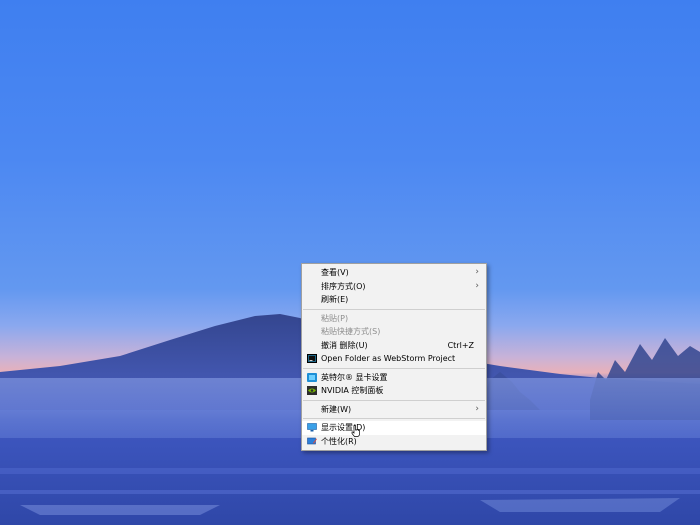 Image resolution: width=700 pixels, height=525 pixels. I want to click on menu-item-label: 粘贴快捷方式(S), so click(351, 331).